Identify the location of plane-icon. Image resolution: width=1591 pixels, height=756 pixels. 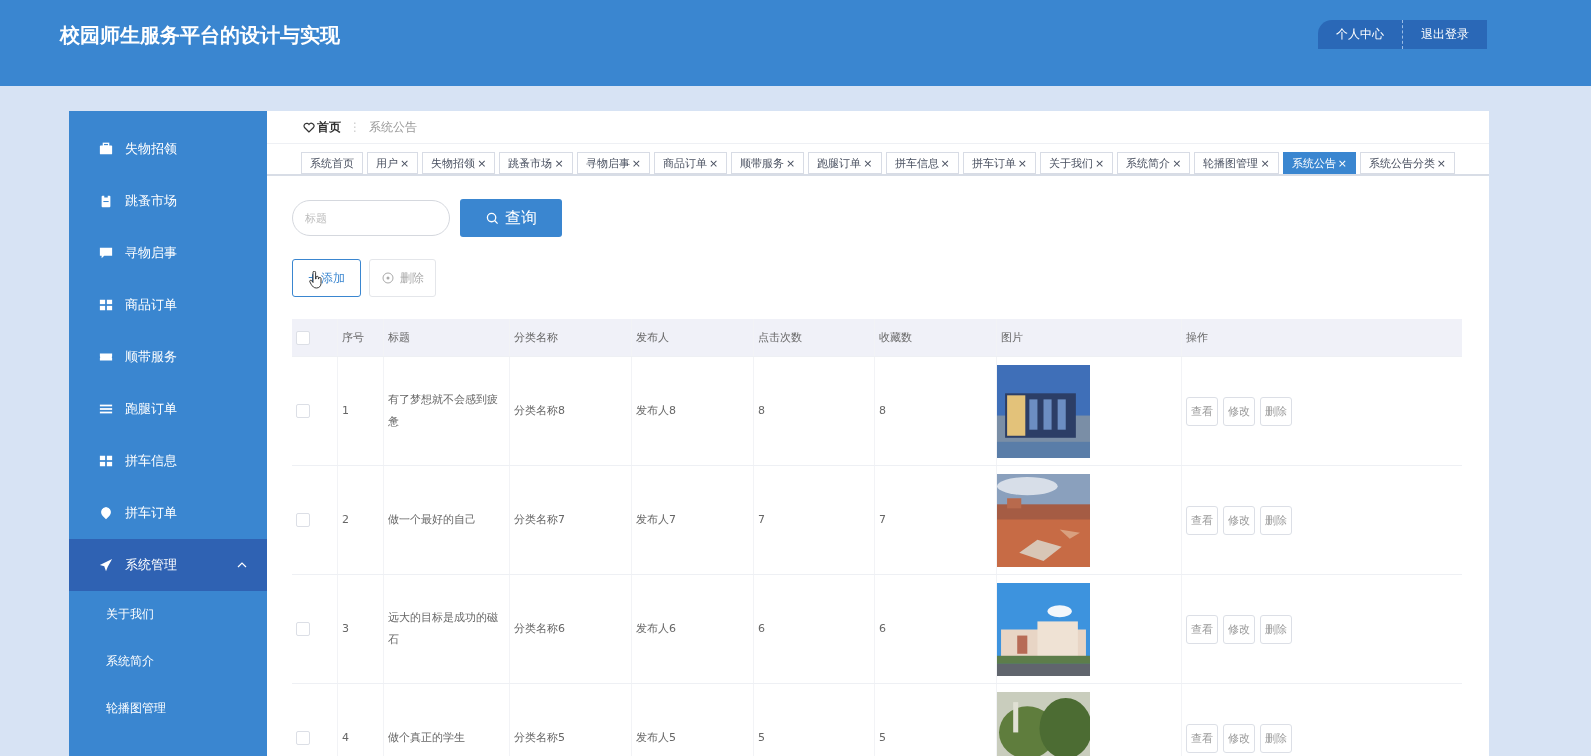
(106, 565).